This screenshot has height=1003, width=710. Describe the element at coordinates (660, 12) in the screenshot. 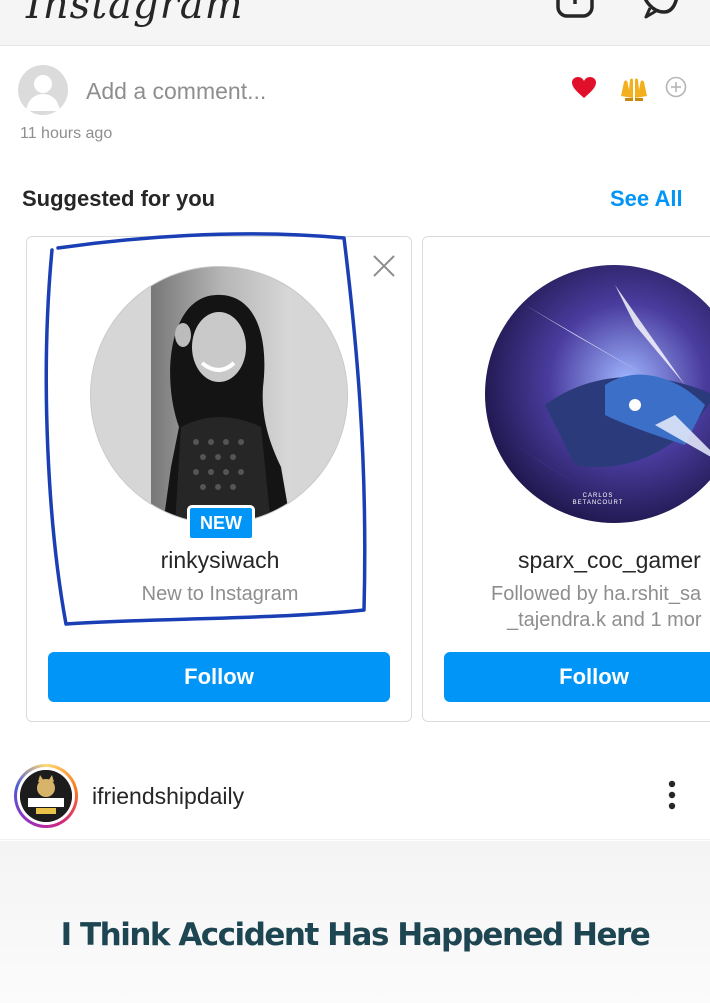

I see `messenger-icon` at that location.